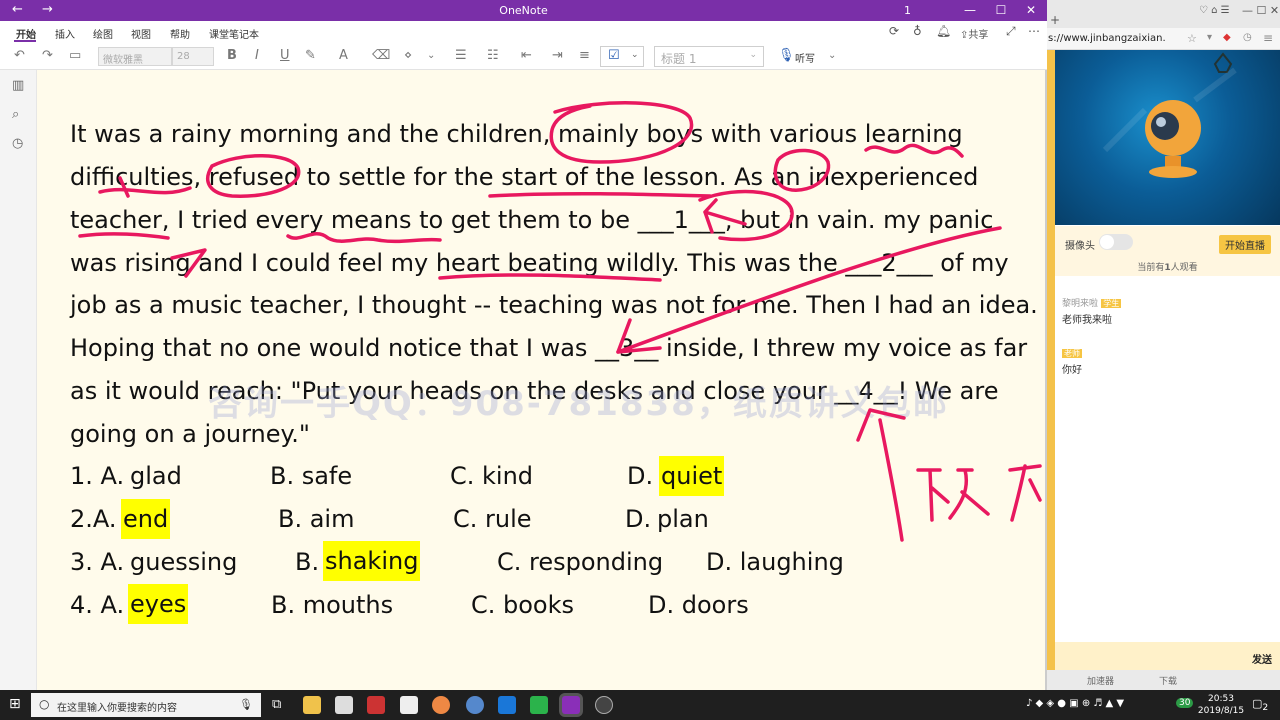  What do you see at coordinates (943, 31) in the screenshot?
I see `bell-icon: 🔔︎` at bounding box center [943, 31].